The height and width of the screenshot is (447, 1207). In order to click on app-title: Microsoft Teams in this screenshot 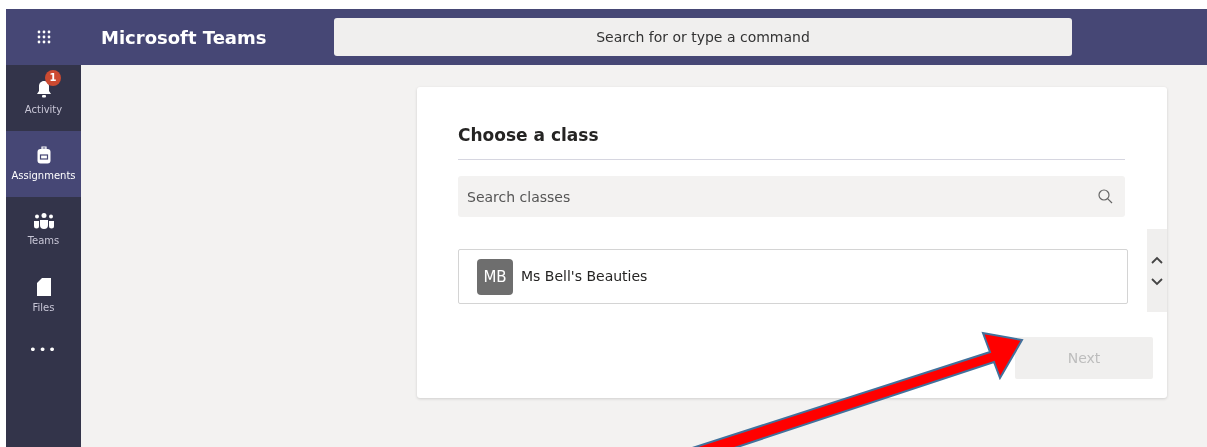, I will do `click(184, 37)`.